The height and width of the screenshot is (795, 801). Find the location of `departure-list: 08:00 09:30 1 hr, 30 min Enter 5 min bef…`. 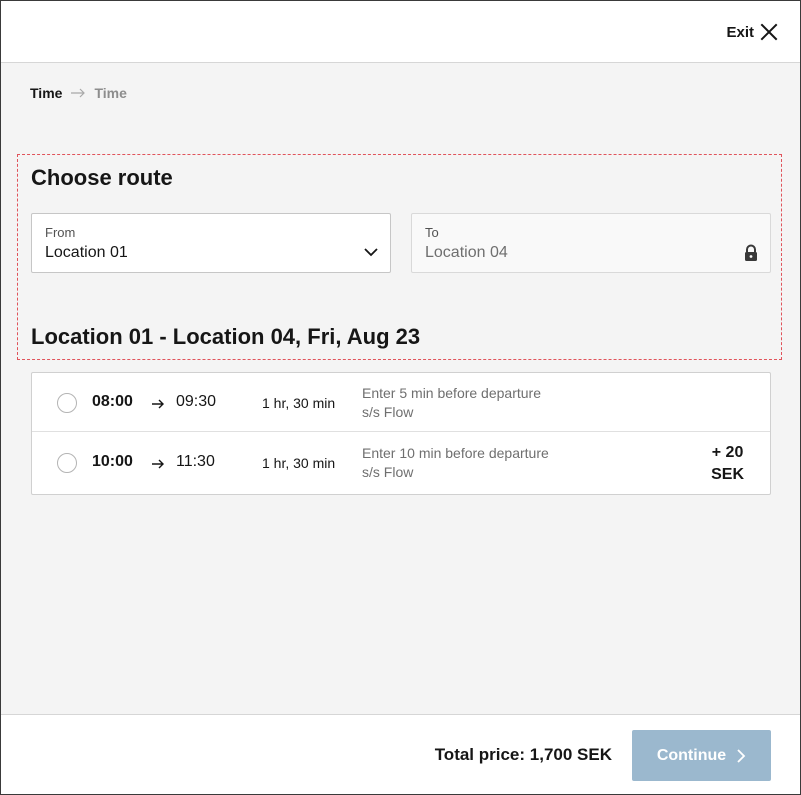

departure-list: 08:00 09:30 1 hr, 30 min Enter 5 min bef… is located at coordinates (401, 433).